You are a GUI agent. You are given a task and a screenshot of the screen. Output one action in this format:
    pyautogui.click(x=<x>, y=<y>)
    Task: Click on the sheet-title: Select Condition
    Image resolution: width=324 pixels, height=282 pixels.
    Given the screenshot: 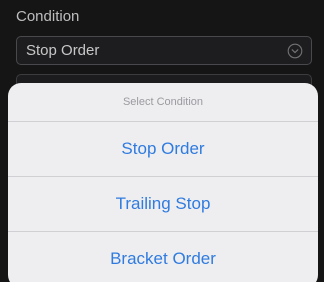 What is the action you would take?
    pyautogui.click(x=163, y=102)
    